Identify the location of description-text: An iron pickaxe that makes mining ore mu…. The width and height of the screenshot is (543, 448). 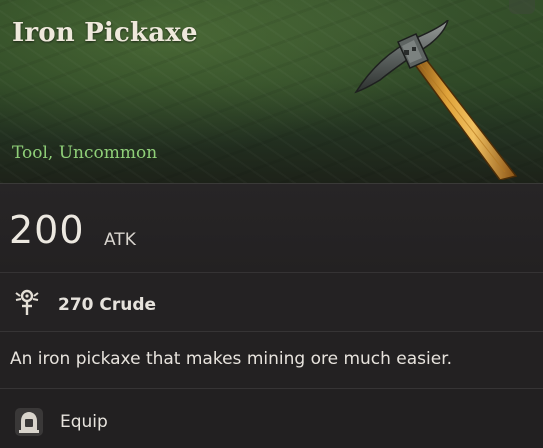
(231, 359).